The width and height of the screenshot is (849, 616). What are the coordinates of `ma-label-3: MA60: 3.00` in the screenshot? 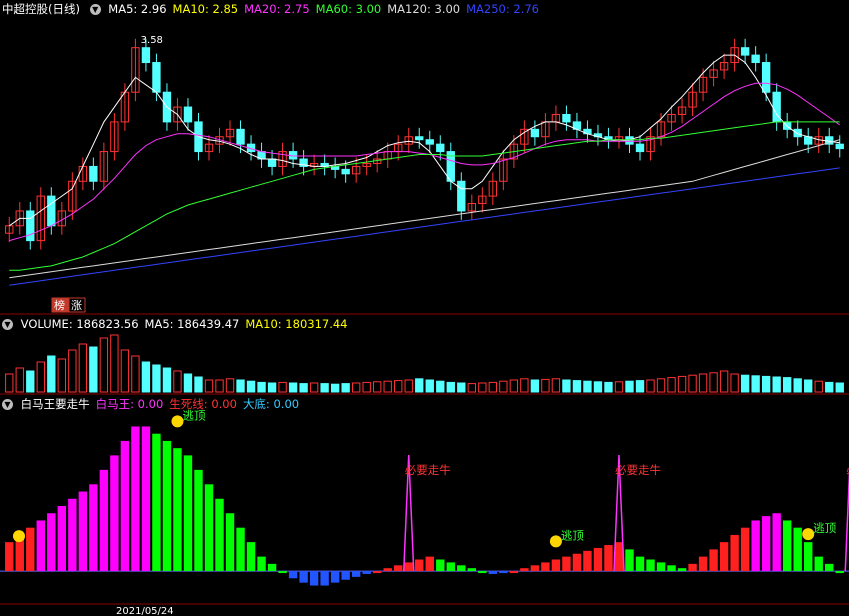 It's located at (348, 9).